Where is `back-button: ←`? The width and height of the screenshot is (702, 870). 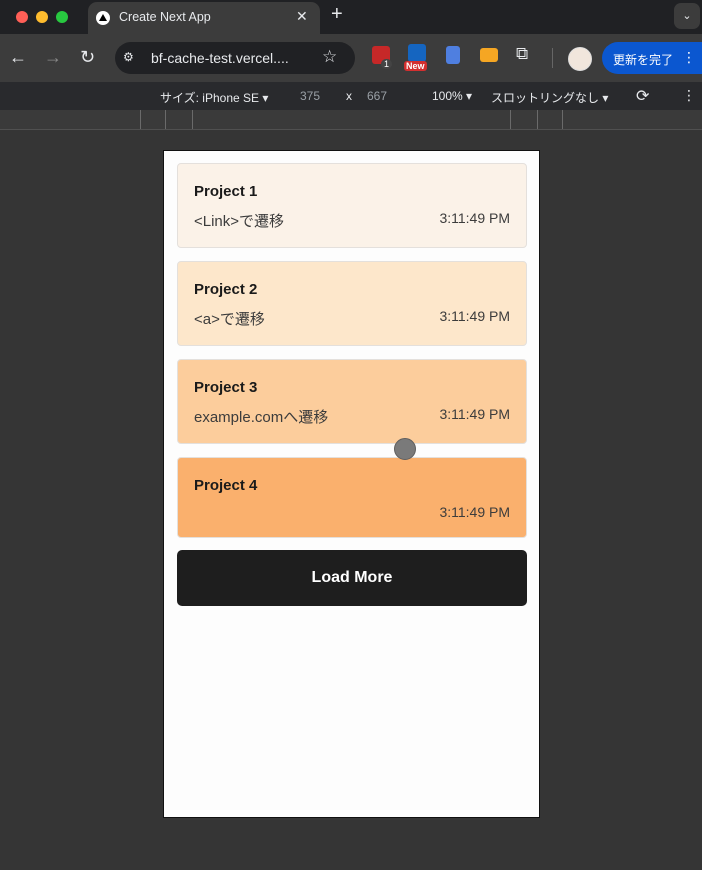 back-button: ← is located at coordinates (18, 57).